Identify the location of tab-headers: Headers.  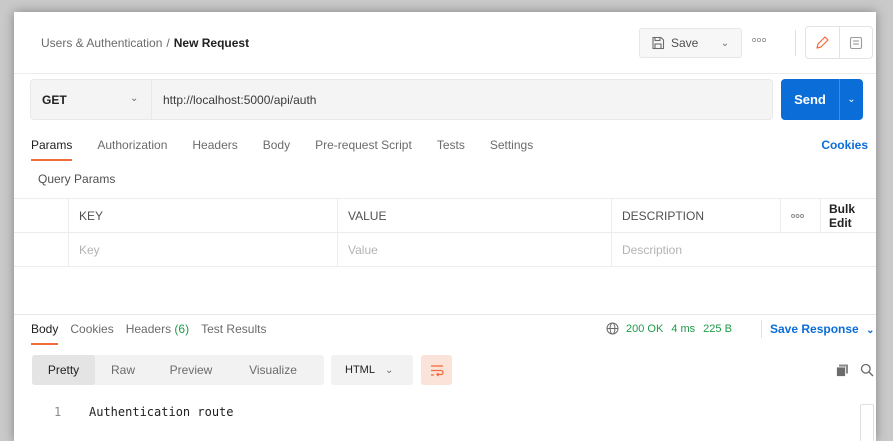
(214, 150).